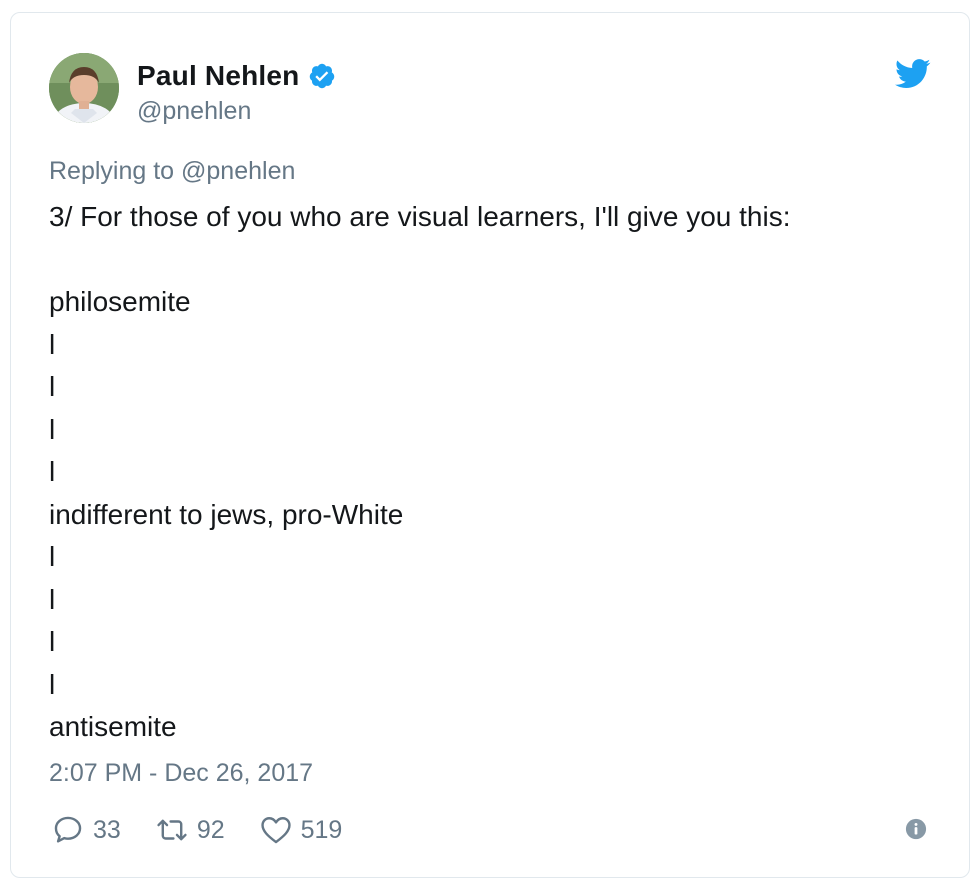 The width and height of the screenshot is (980, 889). Describe the element at coordinates (68, 829) in the screenshot. I see `reply-icon` at that location.